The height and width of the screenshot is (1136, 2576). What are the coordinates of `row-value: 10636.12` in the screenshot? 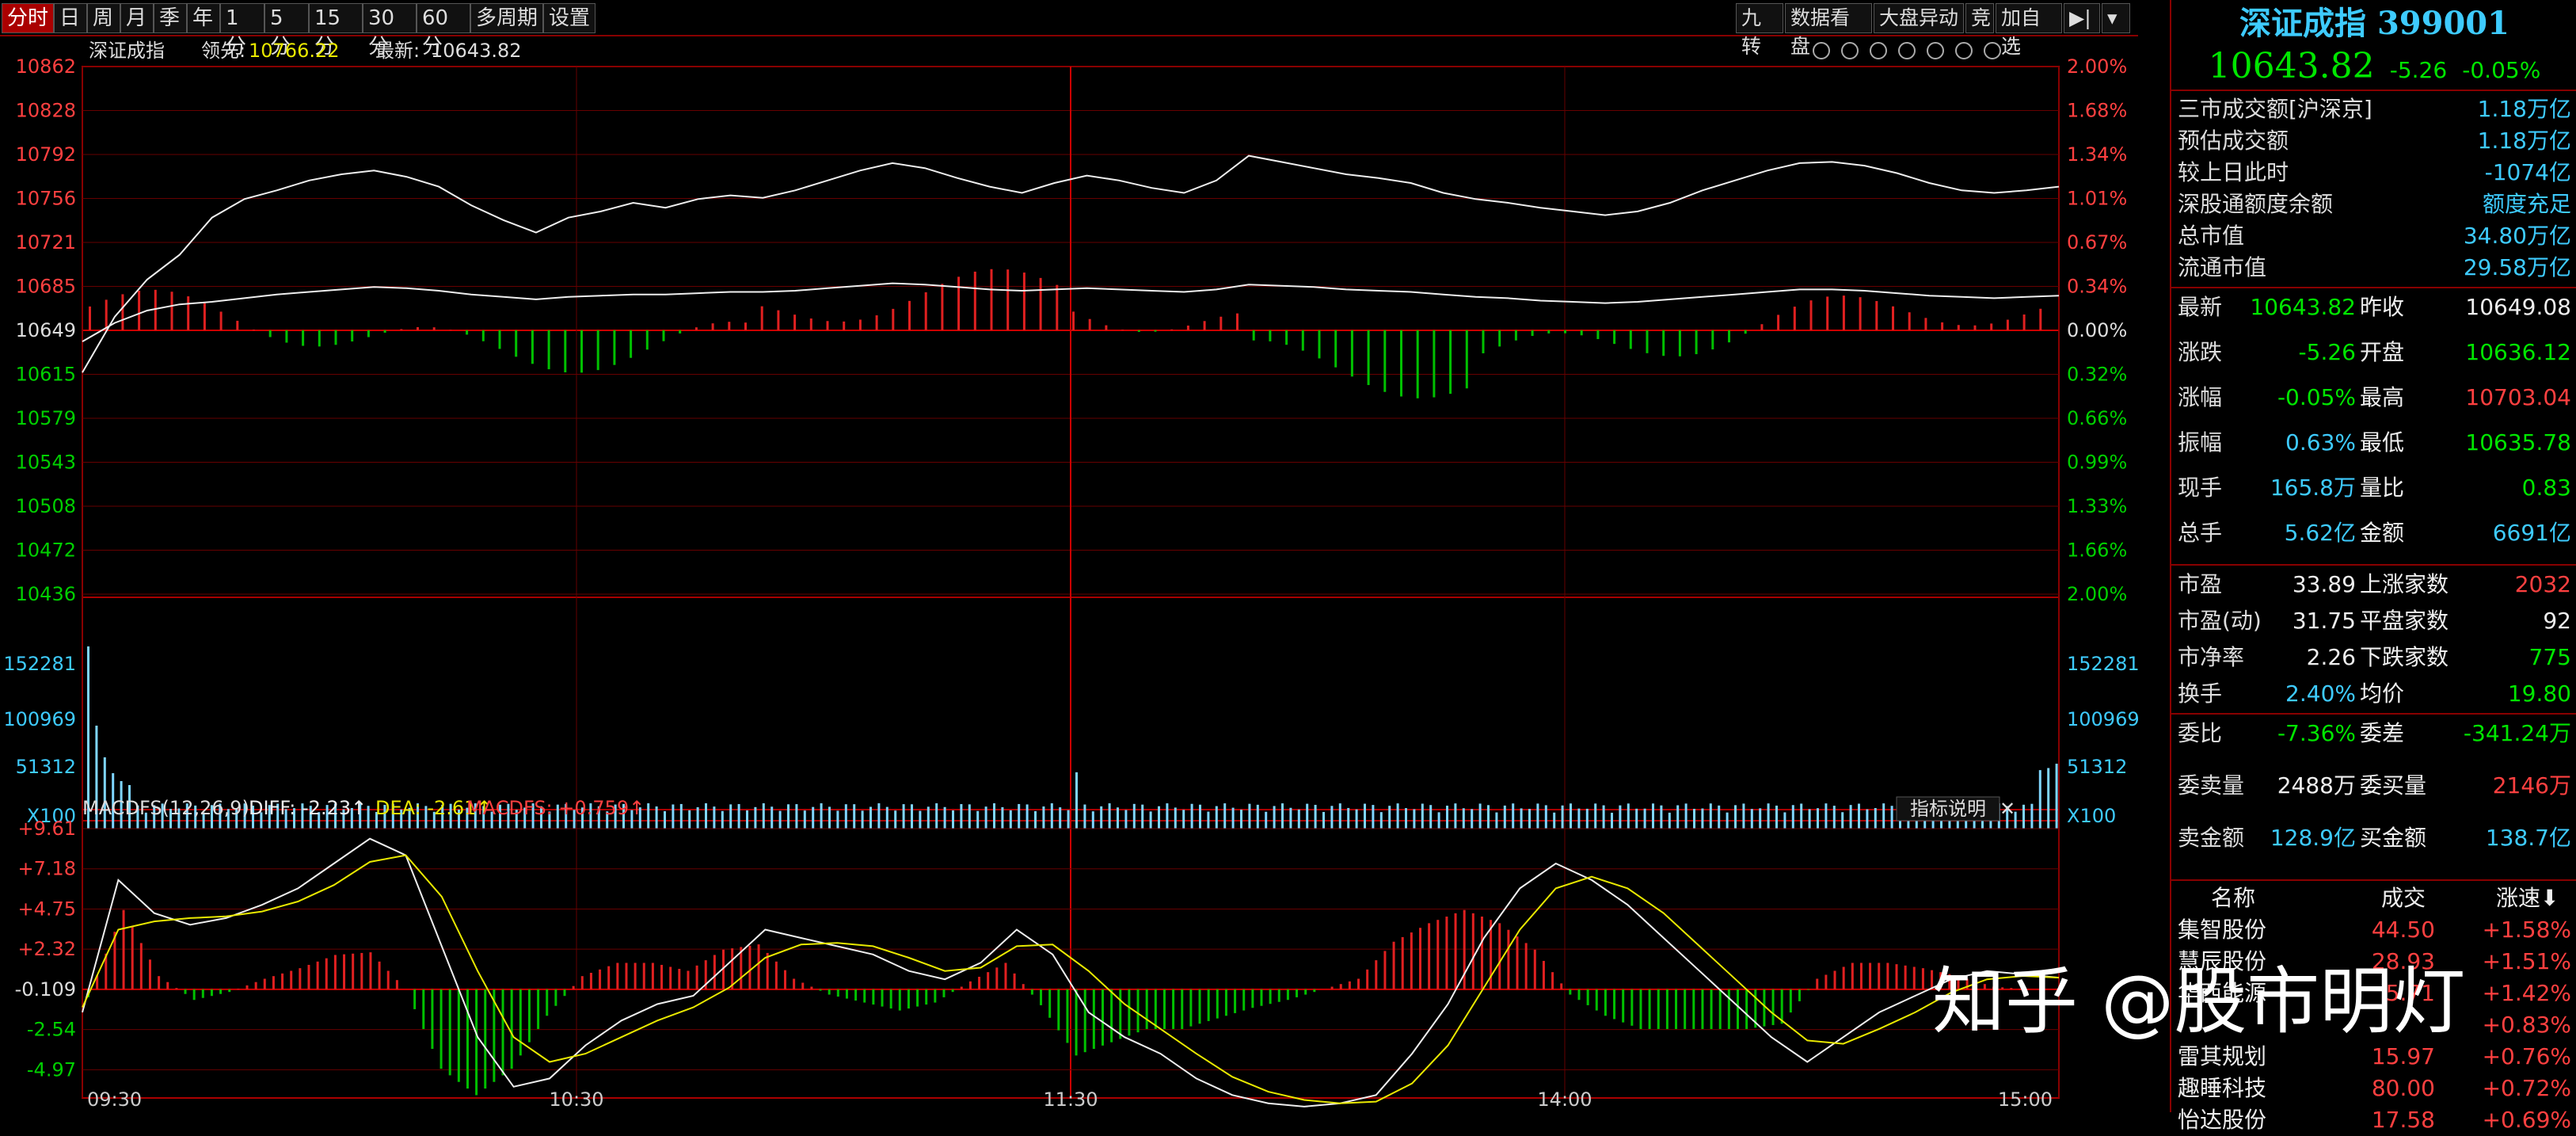 It's located at (2518, 352).